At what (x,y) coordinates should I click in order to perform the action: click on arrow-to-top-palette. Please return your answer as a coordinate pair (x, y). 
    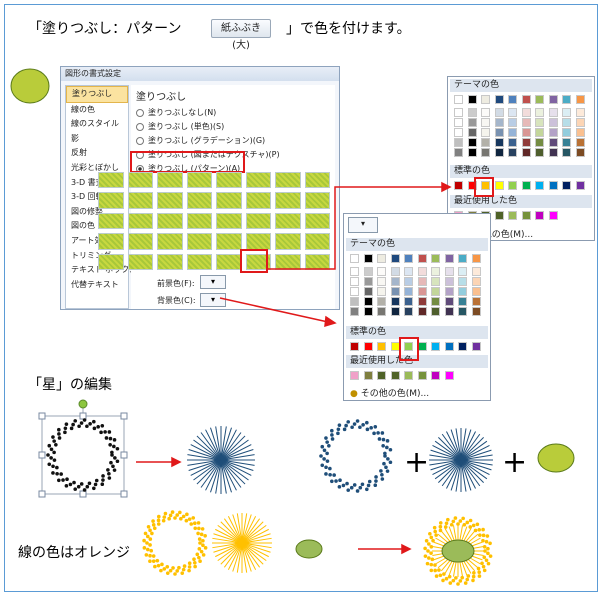
    Looking at the image, I should click on (355, 228).